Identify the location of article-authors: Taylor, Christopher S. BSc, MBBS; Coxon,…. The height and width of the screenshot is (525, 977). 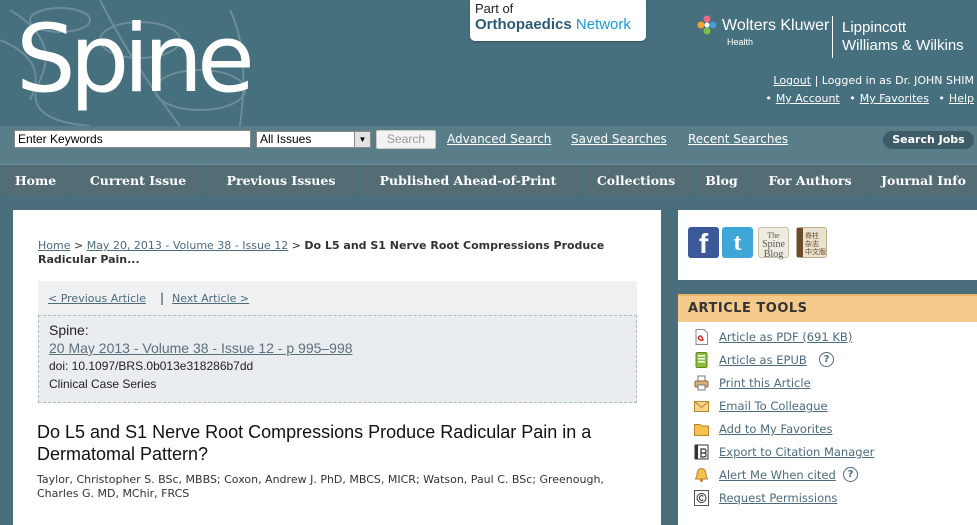
(320, 486).